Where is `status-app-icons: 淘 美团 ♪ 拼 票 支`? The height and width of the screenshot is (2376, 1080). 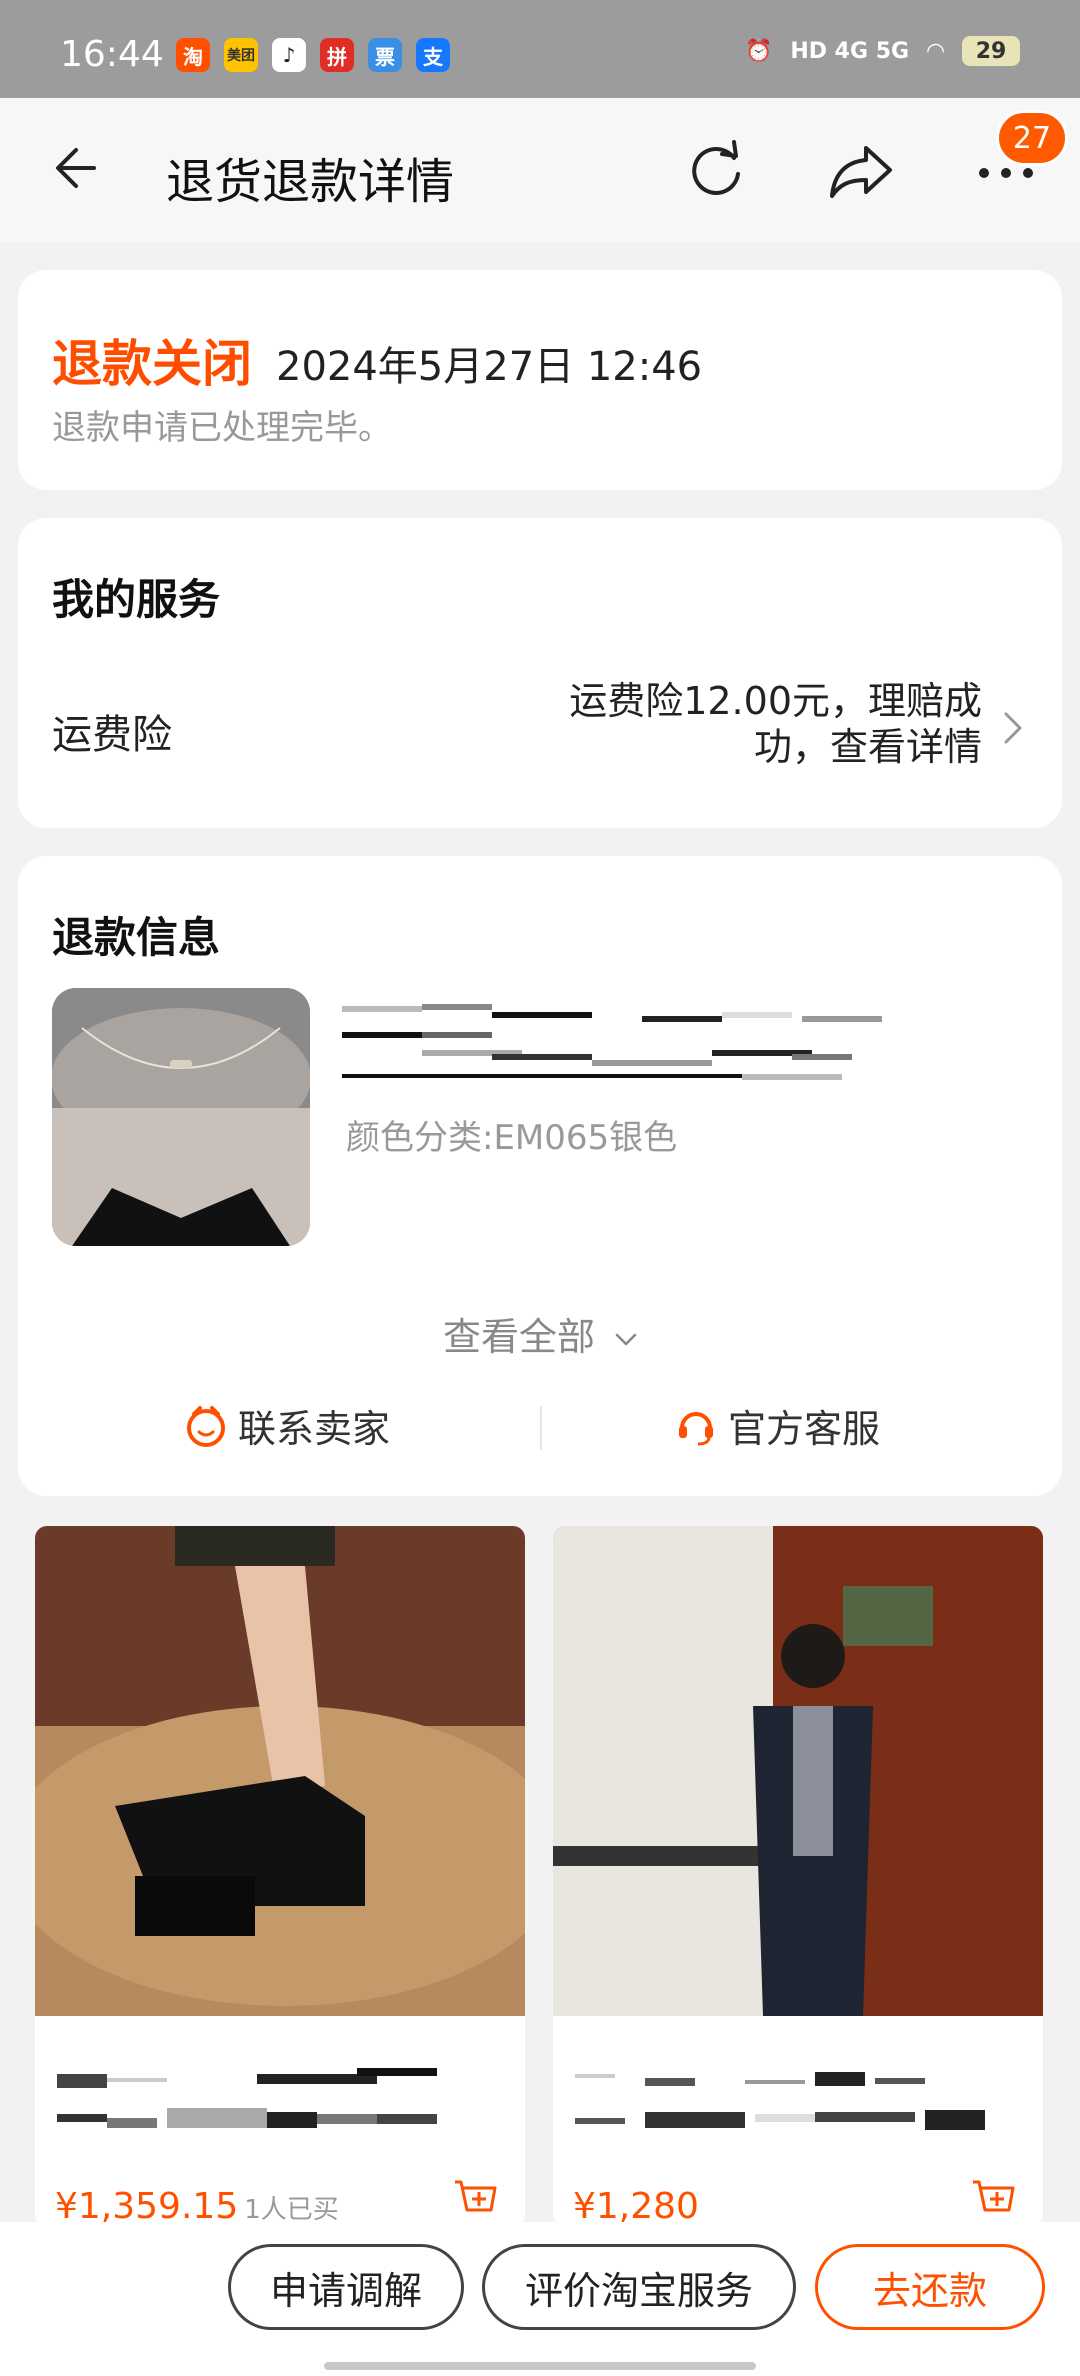
status-app-icons: 淘 美团 ♪ 拼 票 支 is located at coordinates (313, 55).